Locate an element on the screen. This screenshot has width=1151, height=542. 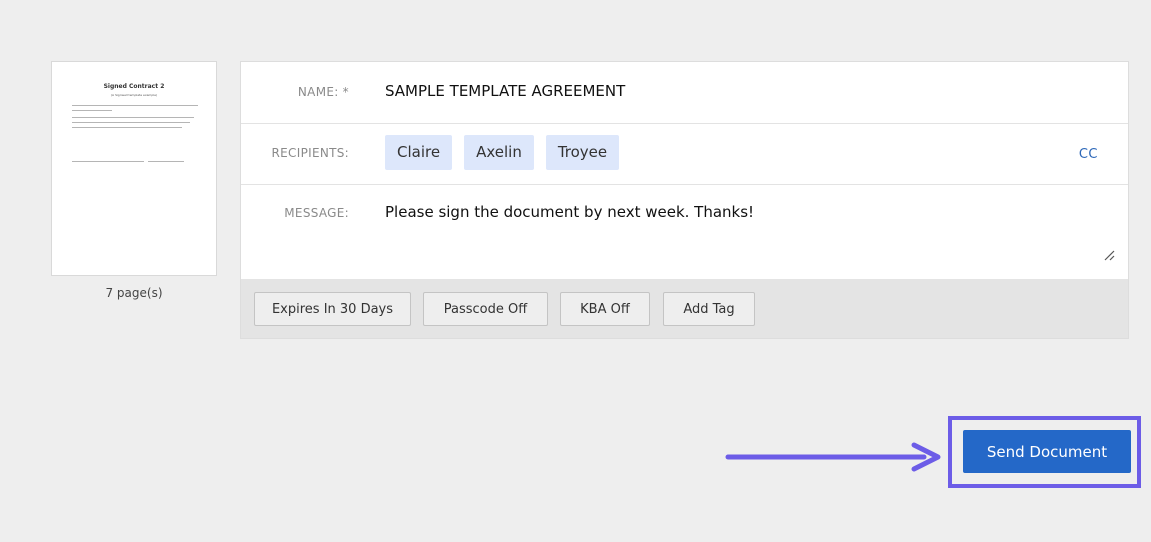
resize-handle-icon is located at coordinates (1109, 255).